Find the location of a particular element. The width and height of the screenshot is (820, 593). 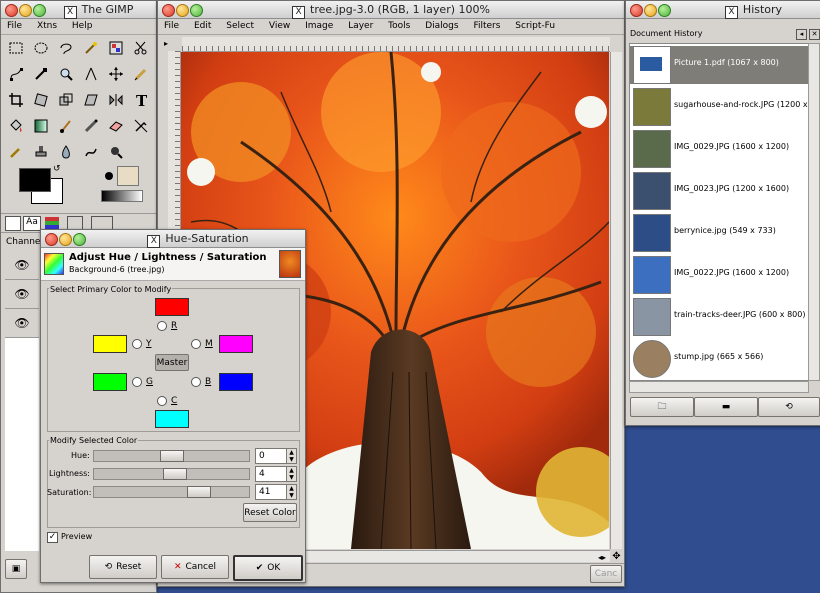

menu-help: Help is located at coordinates (82, 25).